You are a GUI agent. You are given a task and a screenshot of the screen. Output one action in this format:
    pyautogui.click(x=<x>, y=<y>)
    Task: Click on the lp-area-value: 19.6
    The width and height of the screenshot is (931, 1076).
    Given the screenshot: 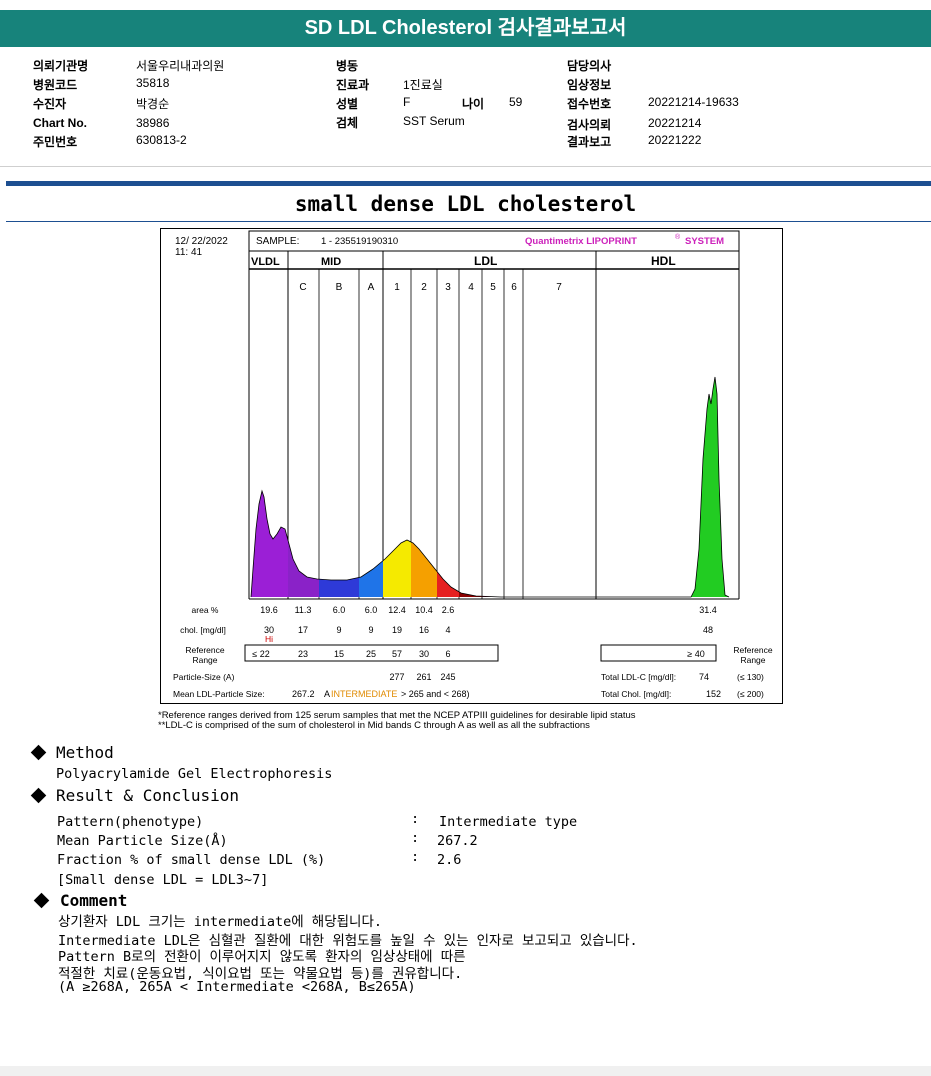 What is the action you would take?
    pyautogui.click(x=269, y=610)
    